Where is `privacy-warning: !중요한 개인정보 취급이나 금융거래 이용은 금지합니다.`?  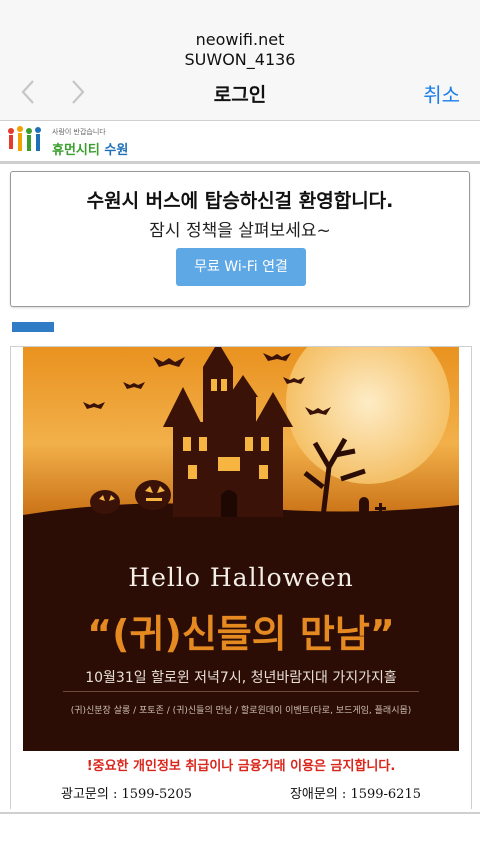
privacy-warning: !중요한 개인정보 취급이나 금융거래 이용은 금지합니다. is located at coordinates (241, 766).